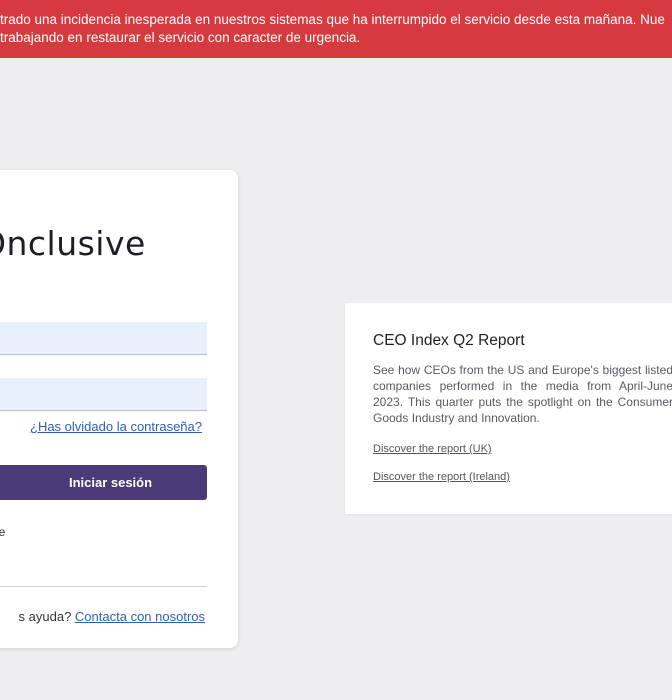 Image resolution: width=672 pixels, height=700 pixels. Describe the element at coordinates (441, 477) in the screenshot. I see `report-link-ireland: Discover the report (Ireland)` at that location.